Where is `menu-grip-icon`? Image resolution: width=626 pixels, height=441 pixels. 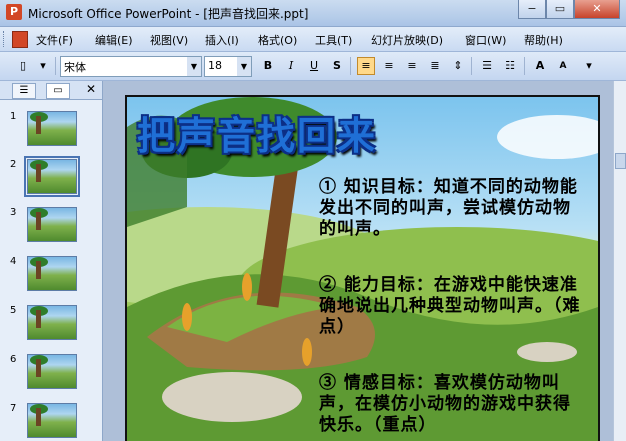 menu-grip-icon is located at coordinates (5, 39).